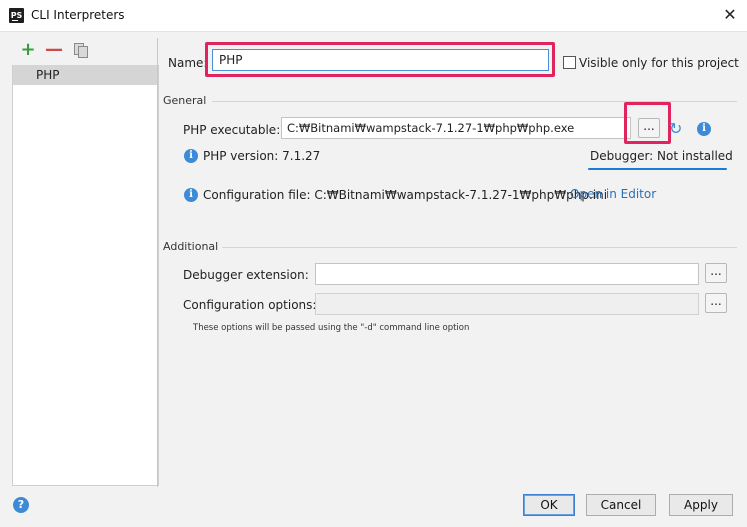  Describe the element at coordinates (232, 130) in the screenshot. I see `php-executable-label: PHP executable:` at that location.